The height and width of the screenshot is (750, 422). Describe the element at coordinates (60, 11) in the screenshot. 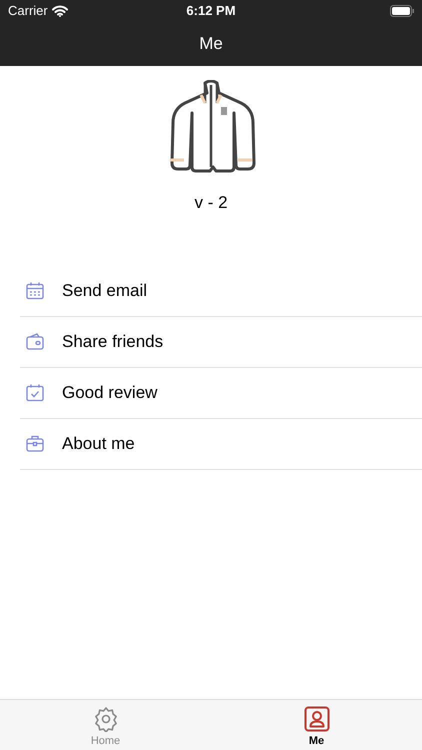

I see `wifi-icon` at that location.